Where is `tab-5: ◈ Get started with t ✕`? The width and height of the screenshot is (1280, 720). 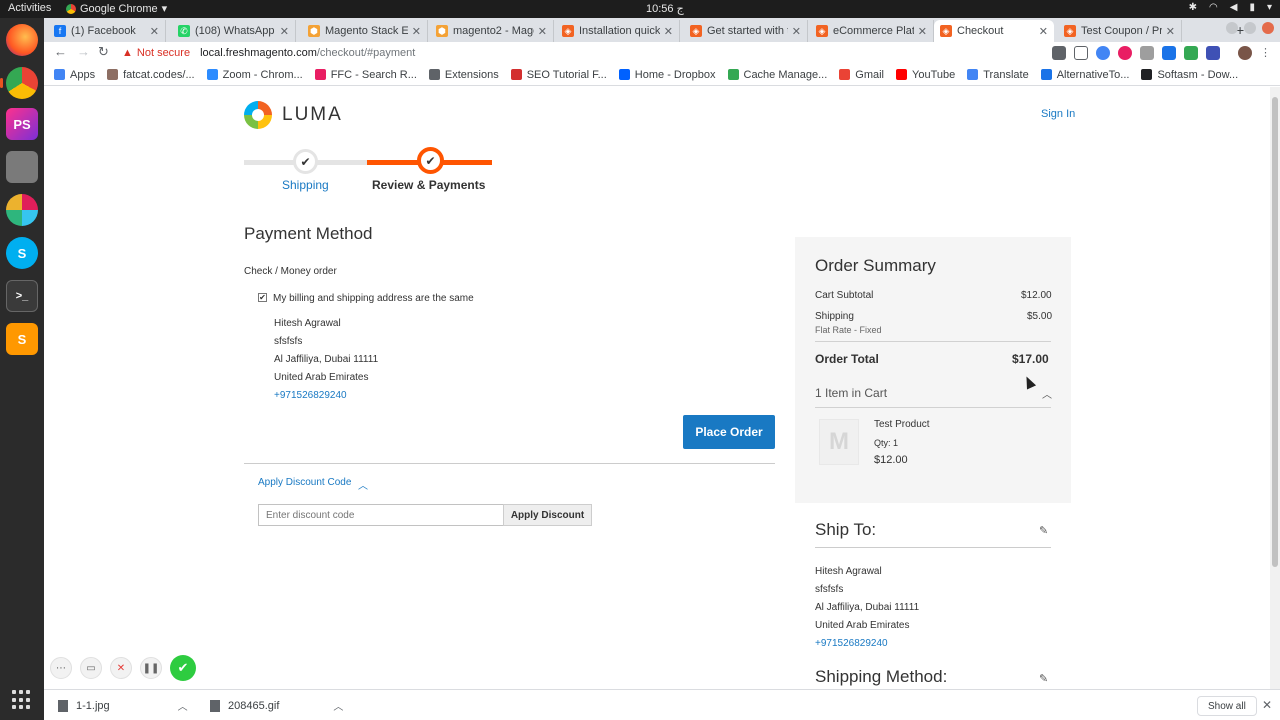 tab-5: ◈ Get started with t ✕ is located at coordinates (746, 31).